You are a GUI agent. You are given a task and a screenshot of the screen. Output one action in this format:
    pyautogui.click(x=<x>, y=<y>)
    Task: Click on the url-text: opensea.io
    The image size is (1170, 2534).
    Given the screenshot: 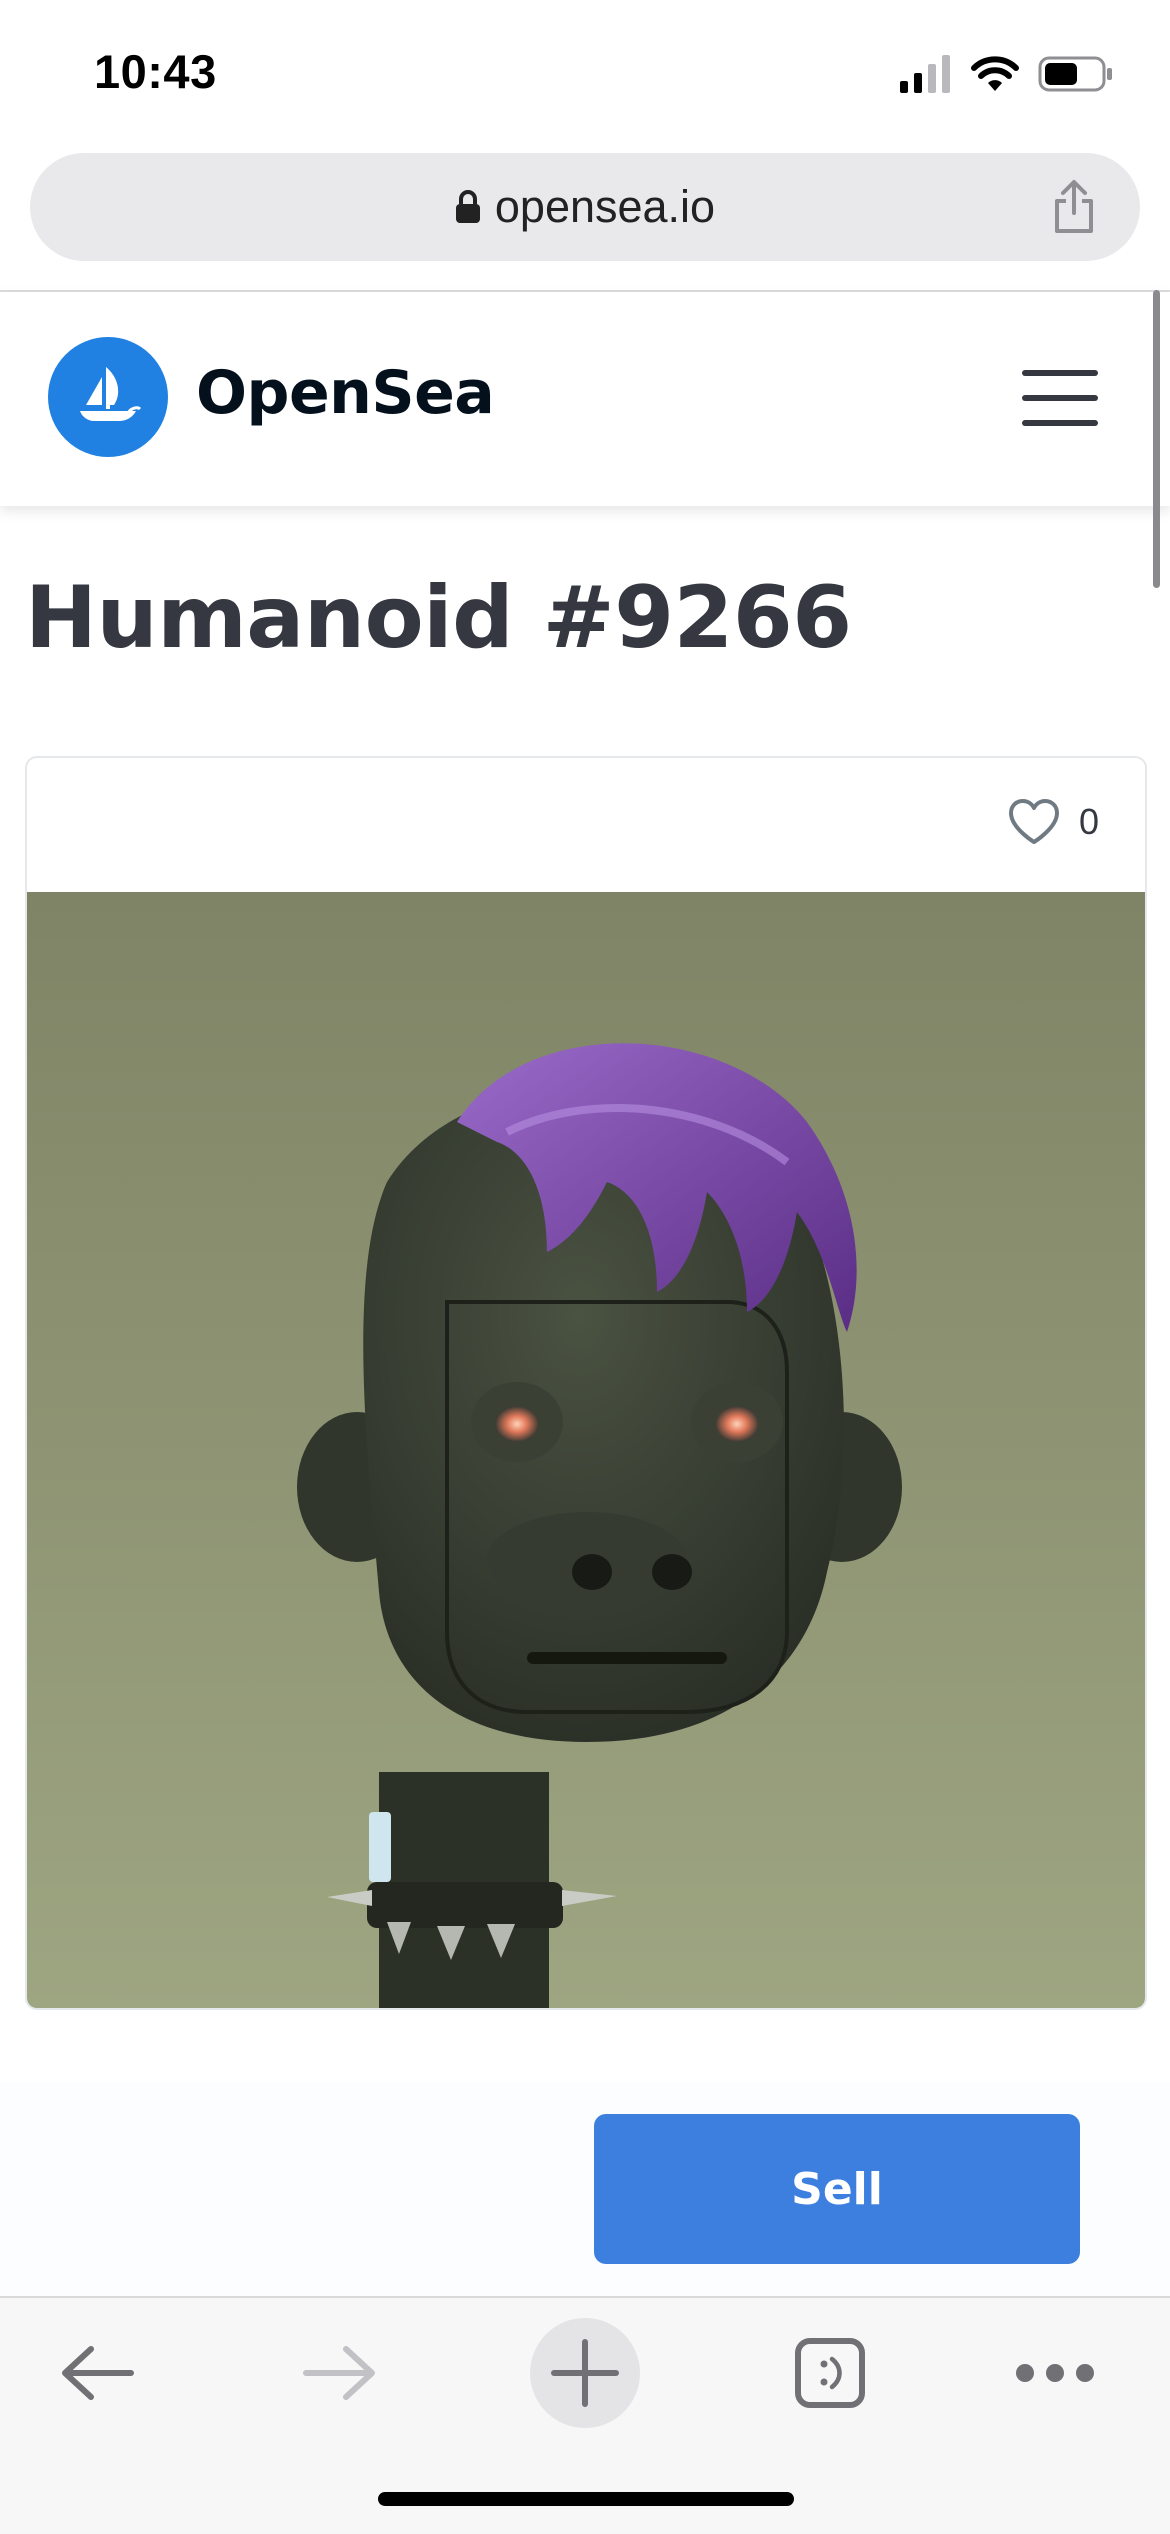 What is the action you would take?
    pyautogui.click(x=605, y=206)
    